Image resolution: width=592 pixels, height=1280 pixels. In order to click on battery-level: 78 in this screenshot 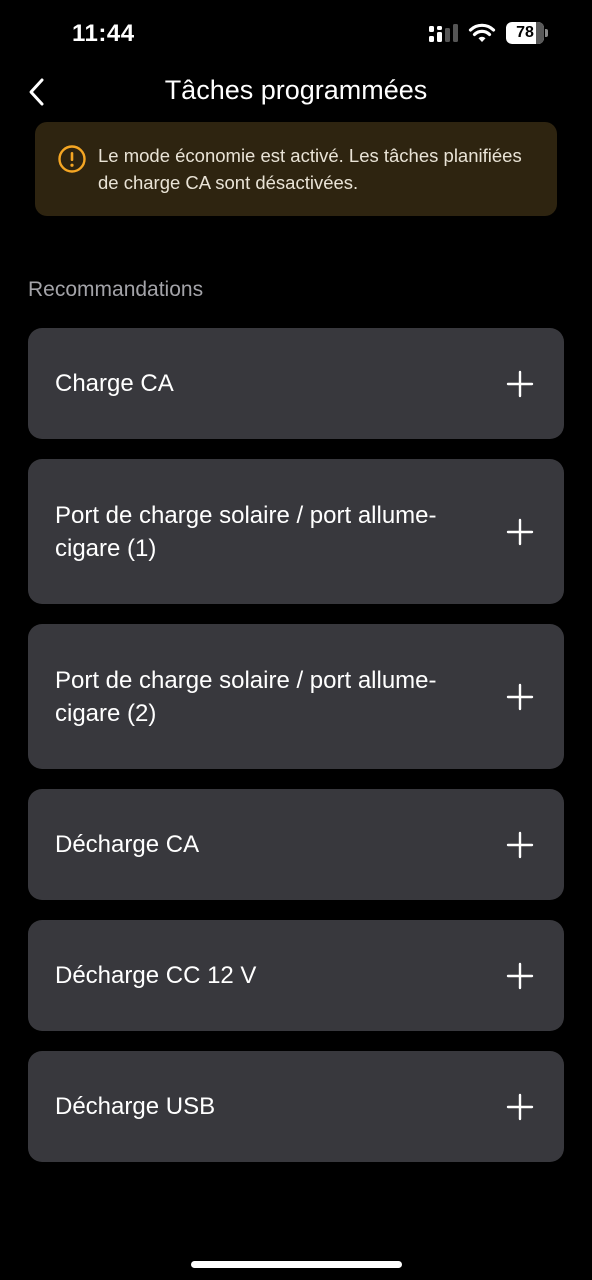, I will do `click(525, 32)`.